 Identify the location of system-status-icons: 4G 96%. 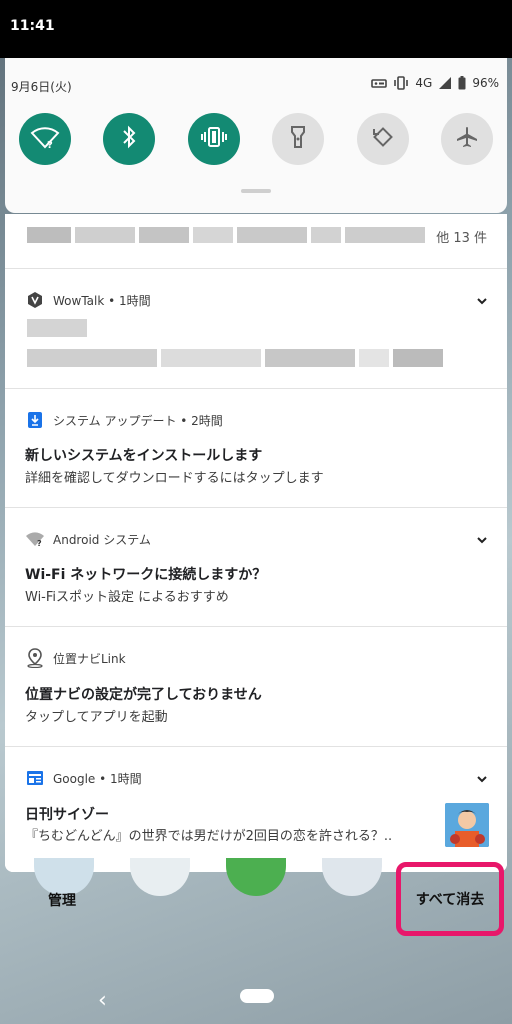
(435, 83).